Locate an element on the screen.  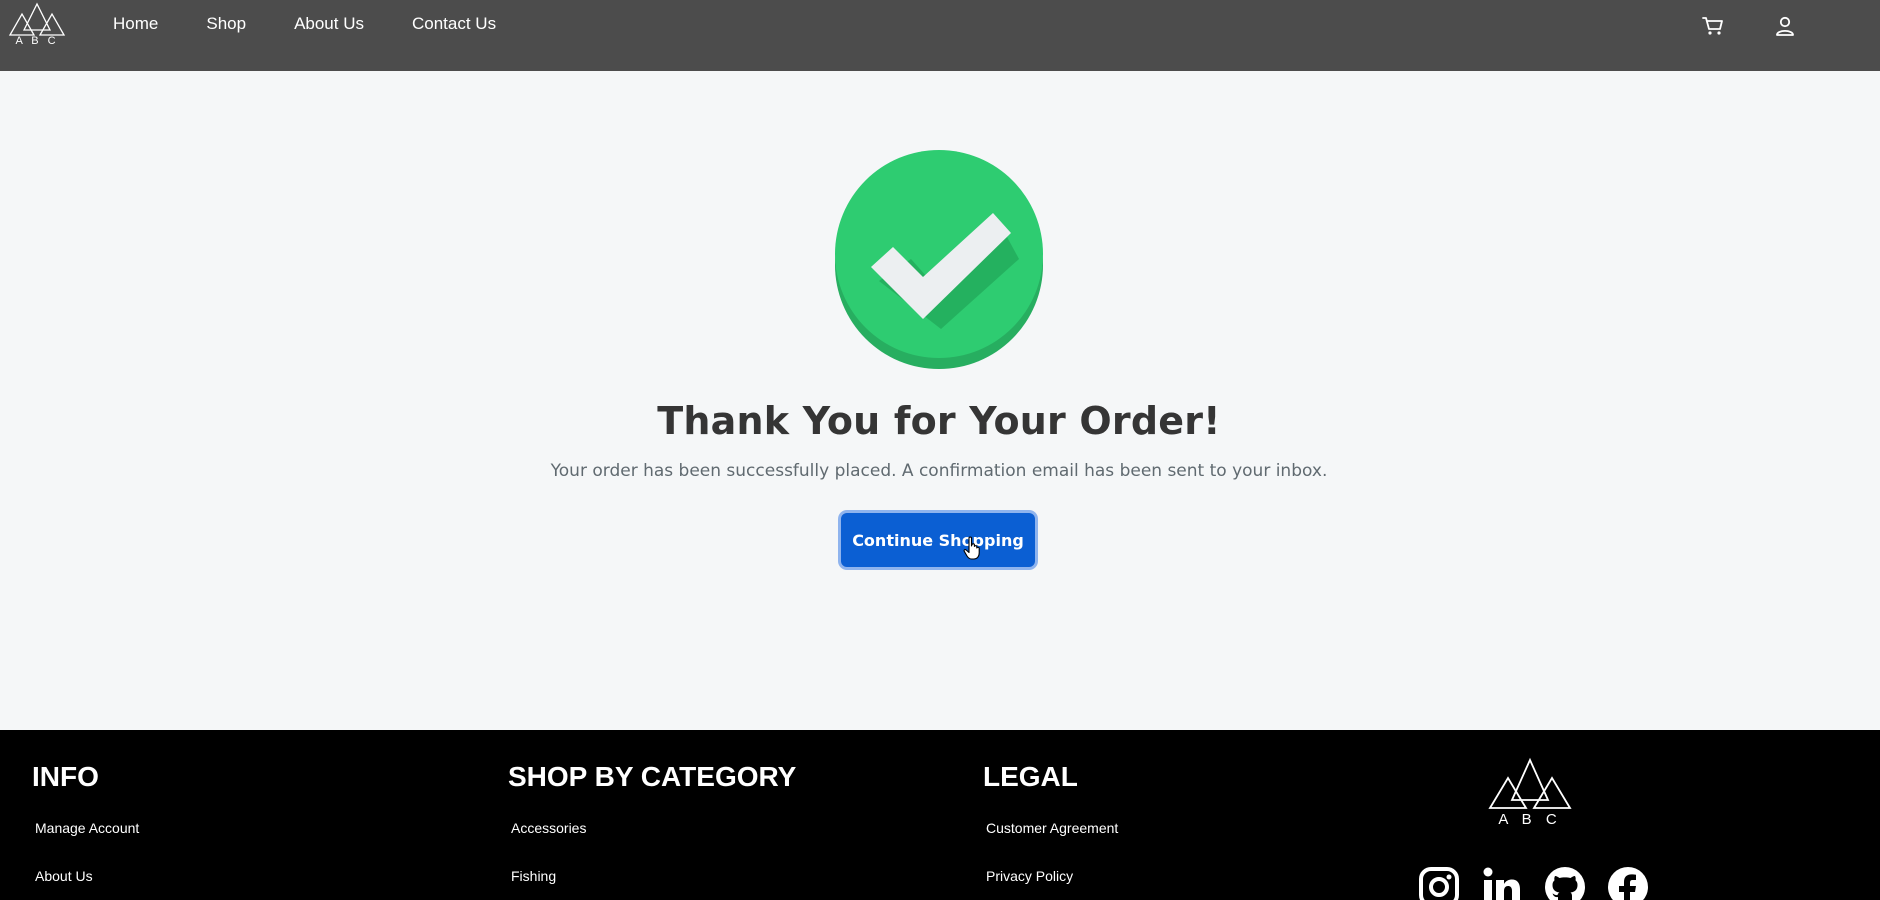
hand-cursor-icon is located at coordinates (971, 548).